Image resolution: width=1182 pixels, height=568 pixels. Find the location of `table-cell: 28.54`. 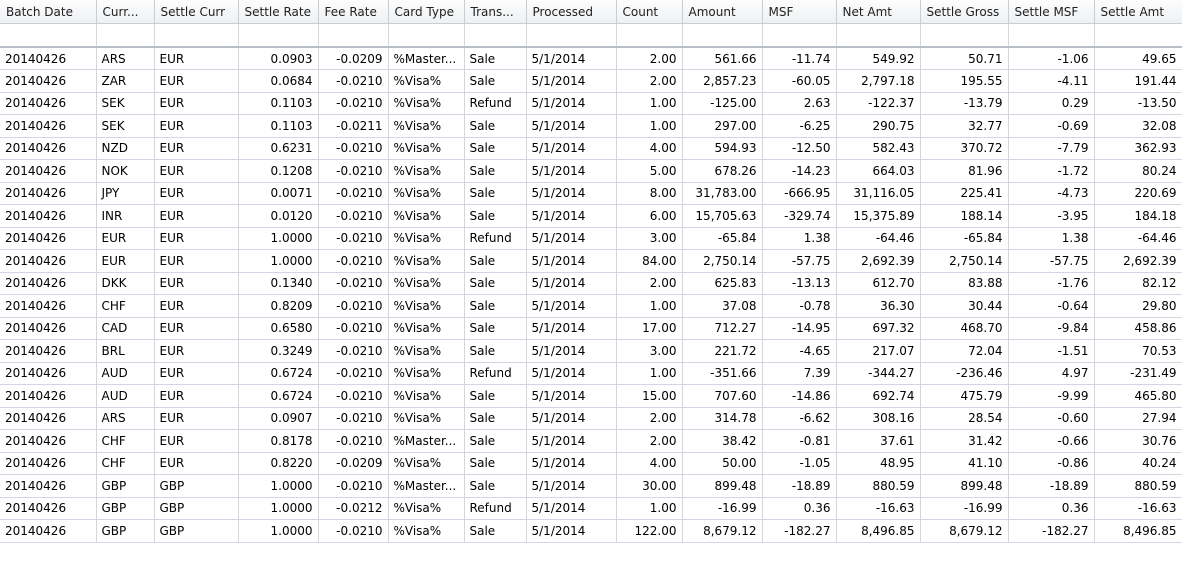

table-cell: 28.54 is located at coordinates (964, 418).